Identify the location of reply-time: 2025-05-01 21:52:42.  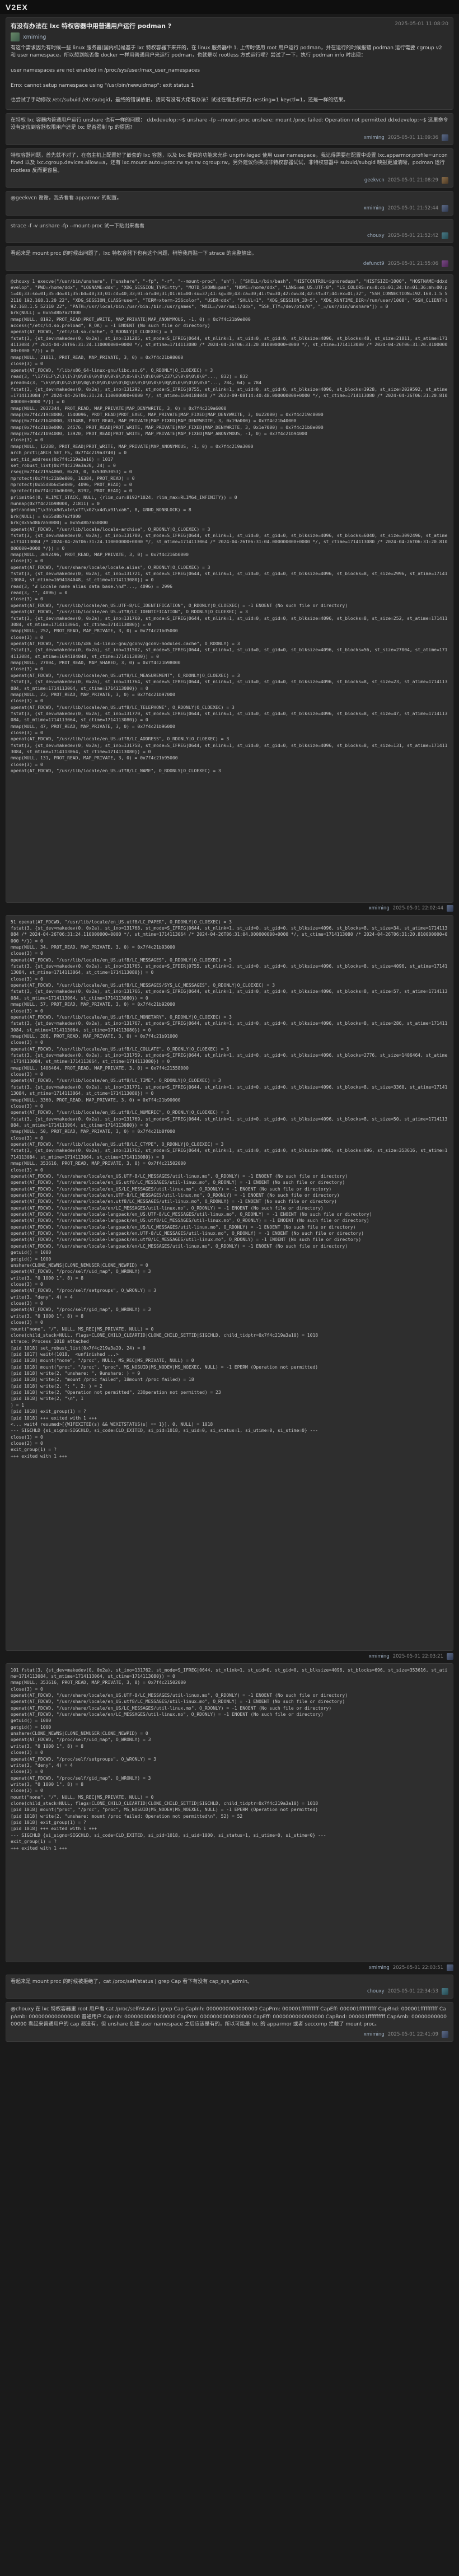
(413, 236).